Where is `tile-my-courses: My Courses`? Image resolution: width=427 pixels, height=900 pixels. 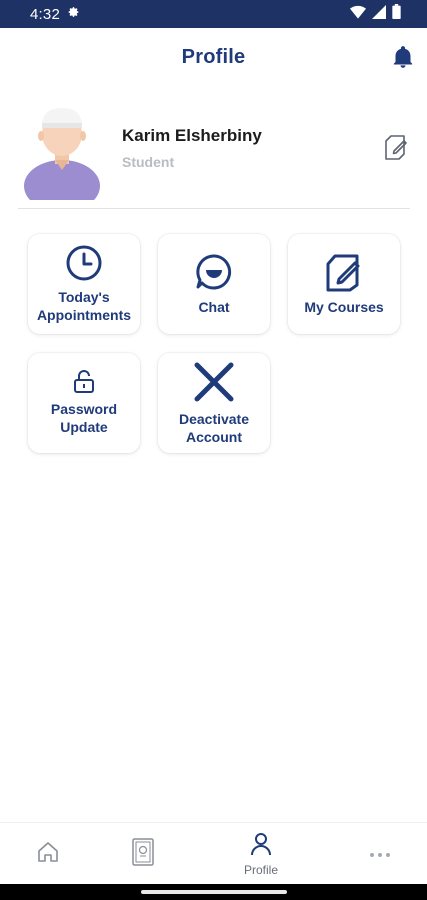
tile-my-courses: My Courses is located at coordinates (344, 284).